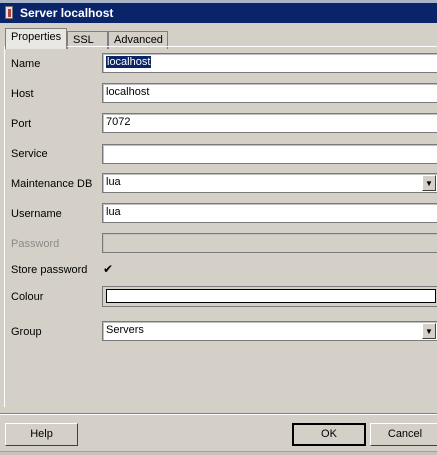 This screenshot has height=455, width=437. Describe the element at coordinates (26, 64) in the screenshot. I see `name-label: Name` at that location.